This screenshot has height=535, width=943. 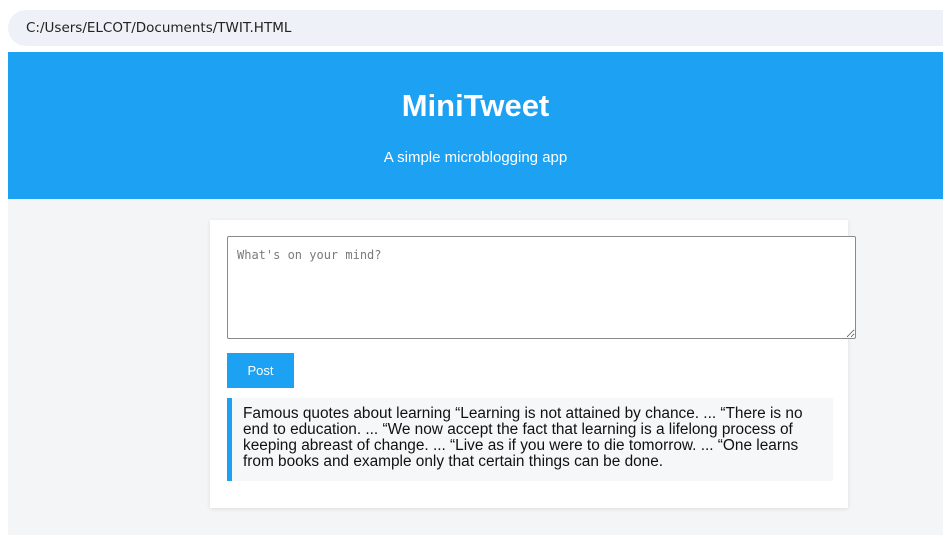 I want to click on address-bar: C:/Users/ELCOT/Documents/TWIT.HTML, so click(x=475, y=28).